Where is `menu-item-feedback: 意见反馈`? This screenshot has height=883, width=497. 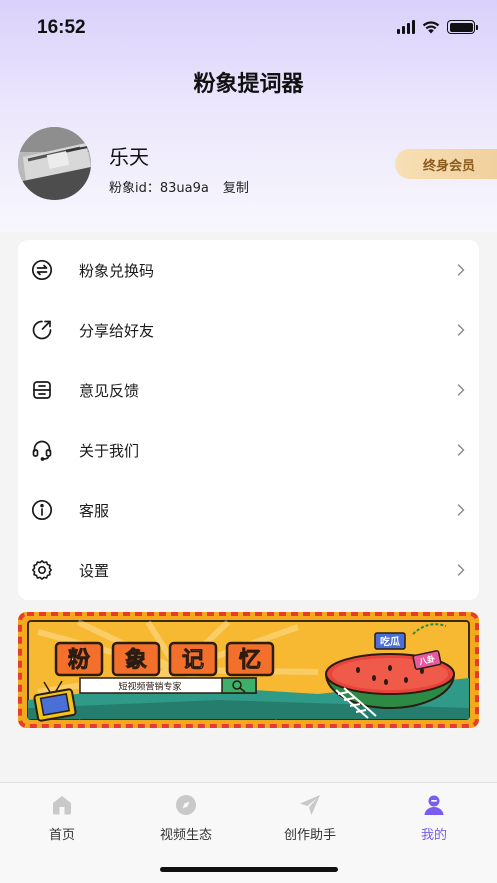 menu-item-feedback: 意见反馈 is located at coordinates (248, 390).